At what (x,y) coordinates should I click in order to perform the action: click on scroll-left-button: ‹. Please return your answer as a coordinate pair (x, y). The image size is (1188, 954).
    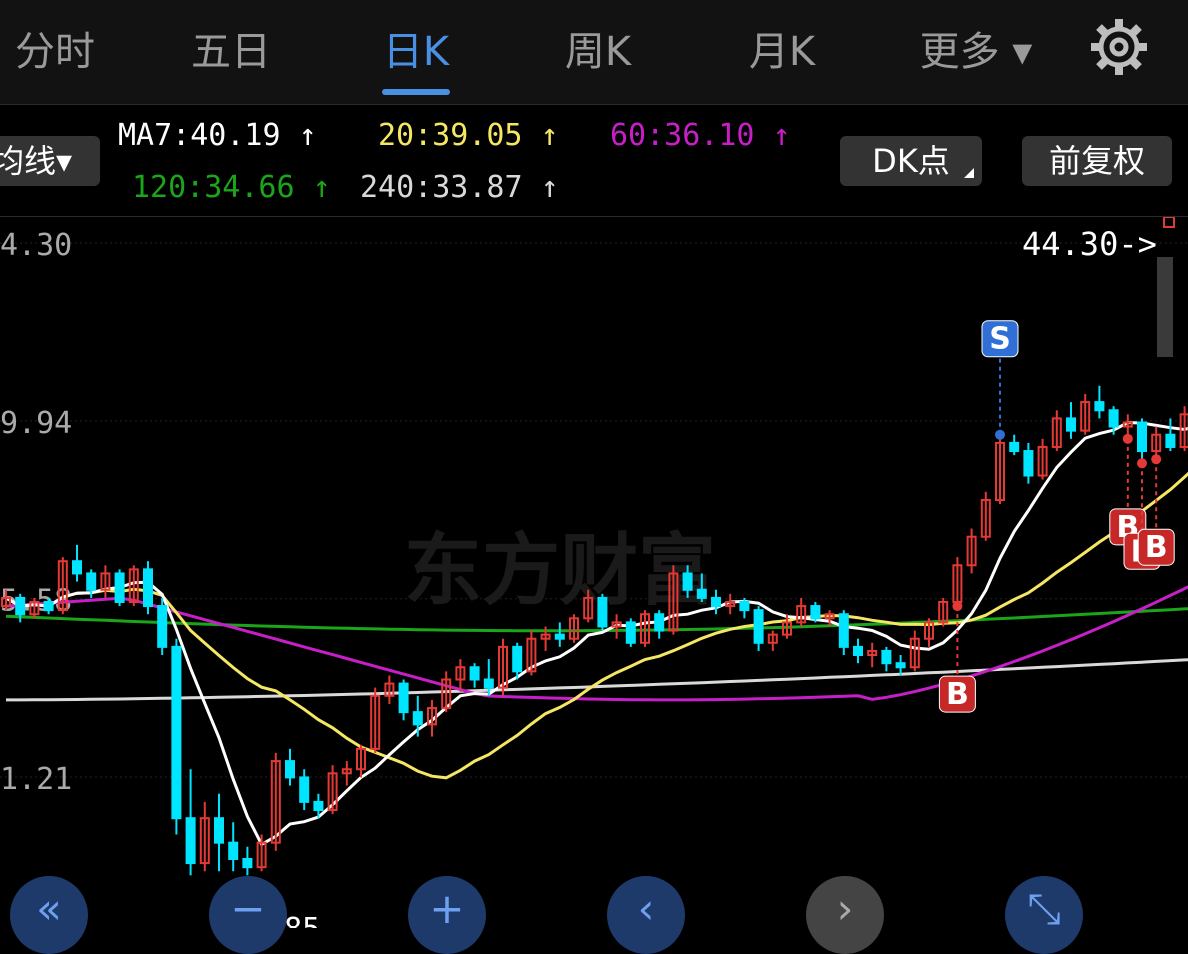
    Looking at the image, I should click on (646, 915).